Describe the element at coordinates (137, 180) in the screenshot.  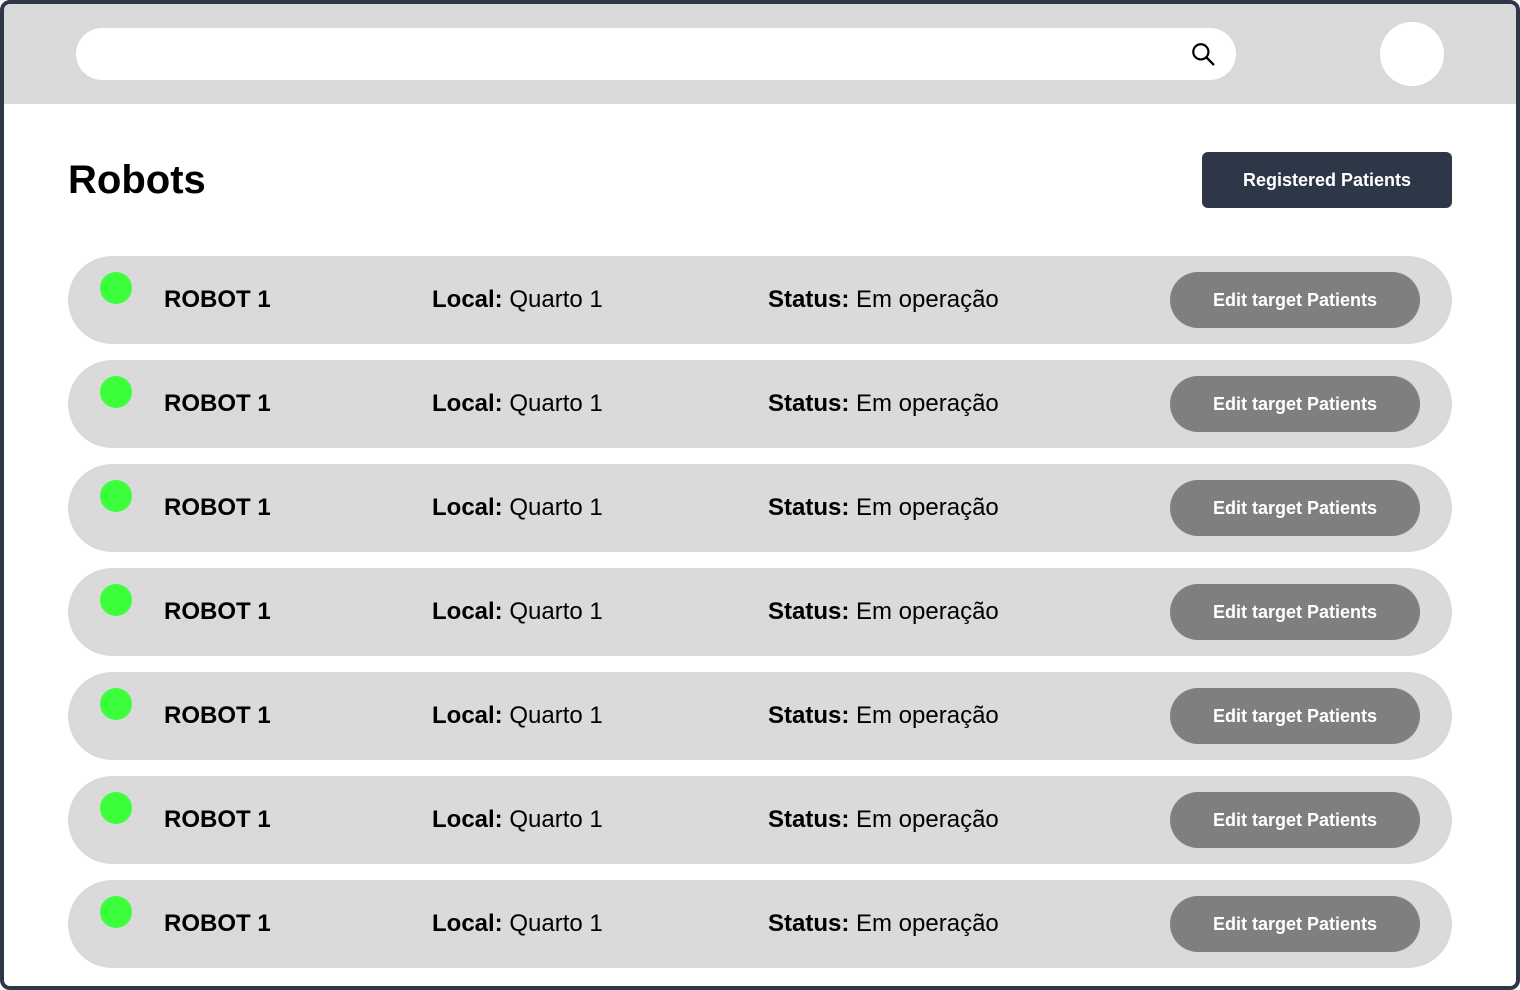
I see `page-title: Robots` at that location.